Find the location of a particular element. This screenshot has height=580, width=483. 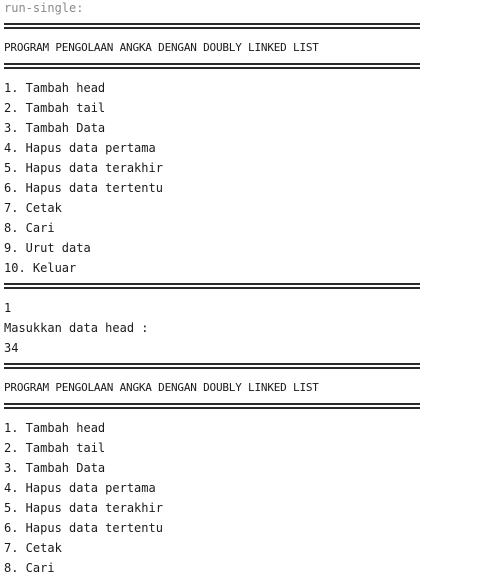

user-input-value: 34 is located at coordinates (11, 348).